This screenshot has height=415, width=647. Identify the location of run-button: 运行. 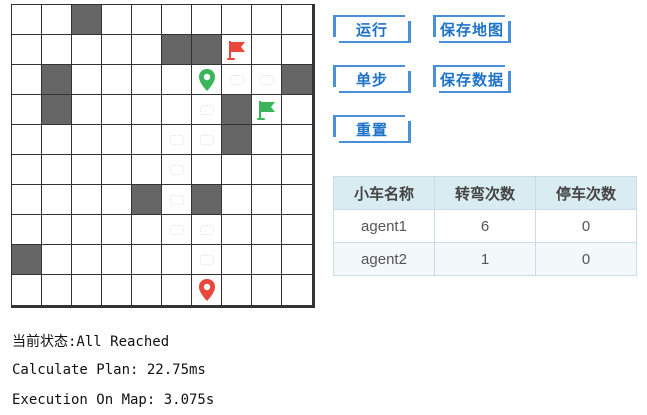
(372, 29).